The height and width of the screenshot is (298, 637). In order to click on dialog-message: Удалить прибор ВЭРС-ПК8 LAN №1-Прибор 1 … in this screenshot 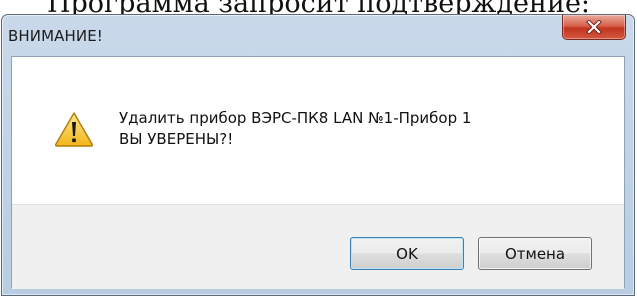, I will do `click(295, 129)`.